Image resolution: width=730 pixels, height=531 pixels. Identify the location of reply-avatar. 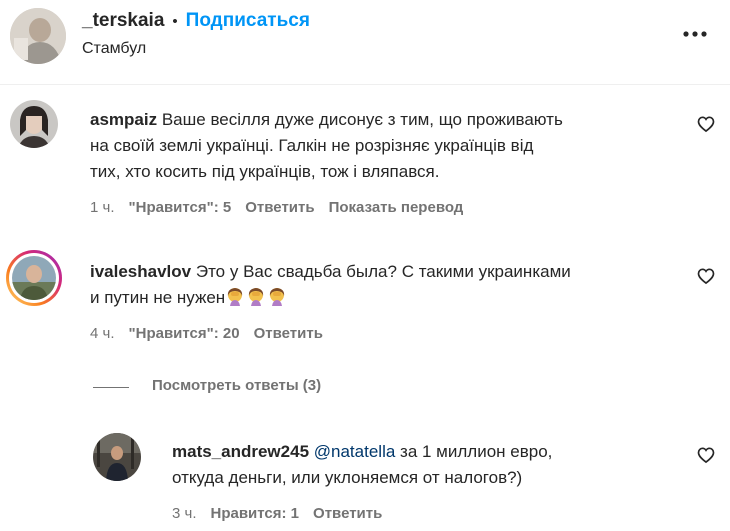
(117, 457).